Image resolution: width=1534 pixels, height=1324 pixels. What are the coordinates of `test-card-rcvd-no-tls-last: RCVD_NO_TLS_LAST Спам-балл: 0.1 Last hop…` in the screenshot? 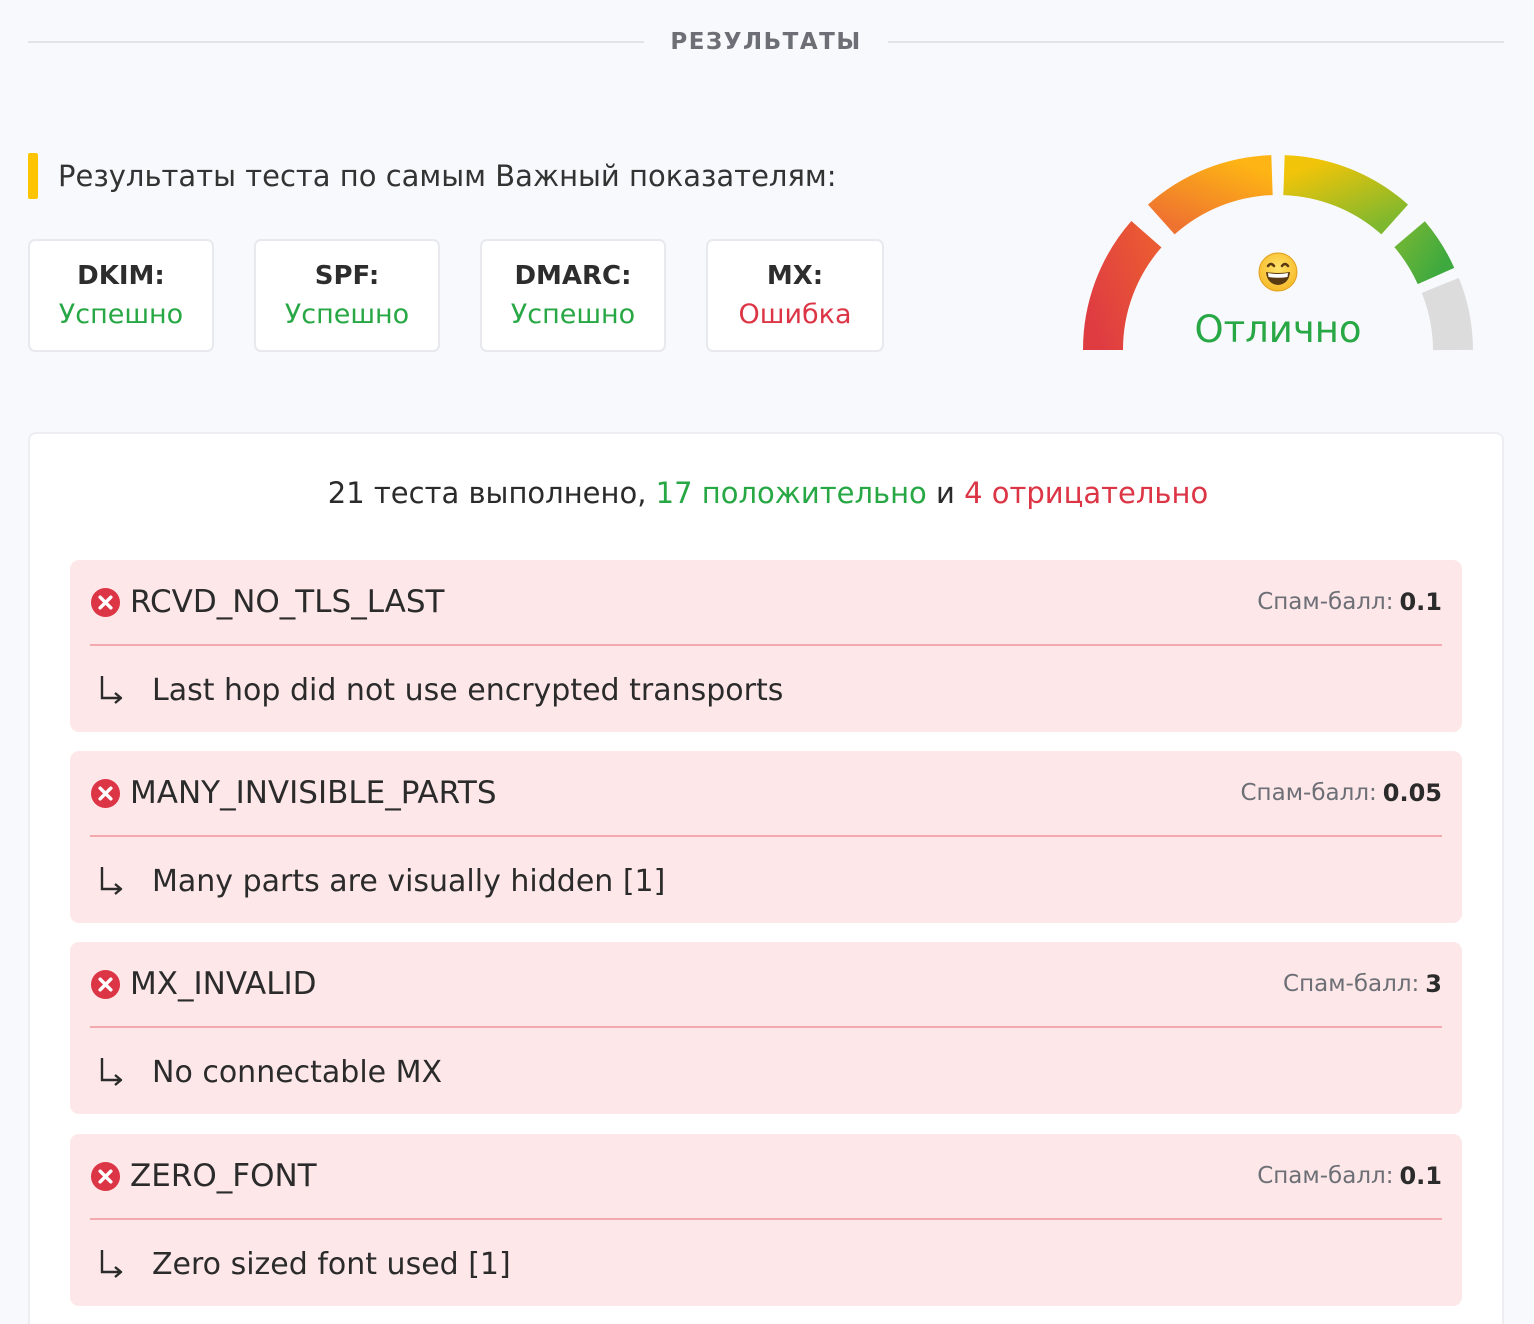 It's located at (766, 646).